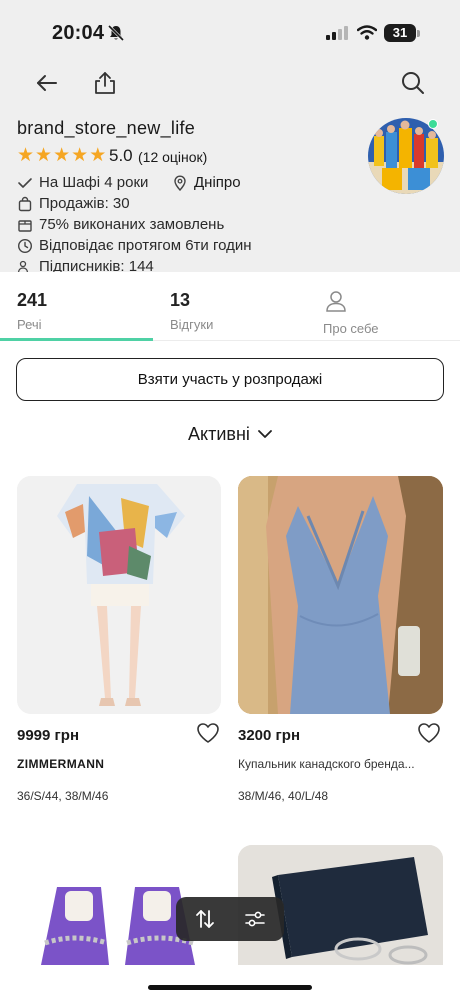  What do you see at coordinates (61, 764) in the screenshot?
I see `product-brand: ZIMMERMANN` at bounding box center [61, 764].